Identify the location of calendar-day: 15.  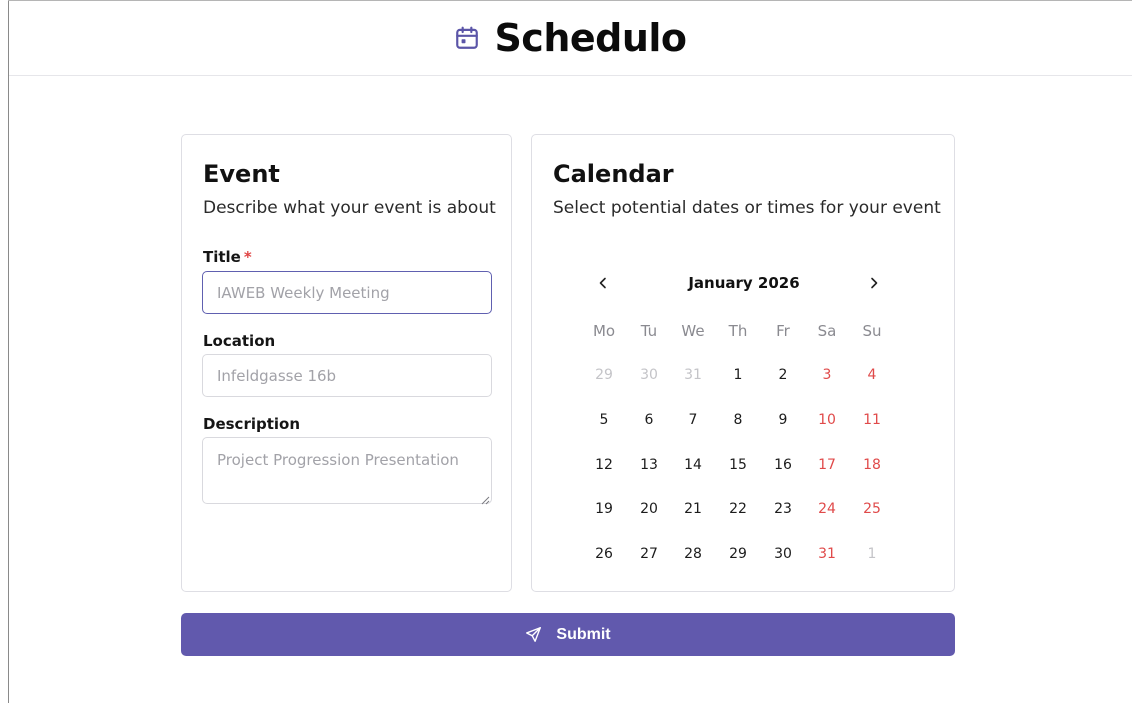
(738, 465).